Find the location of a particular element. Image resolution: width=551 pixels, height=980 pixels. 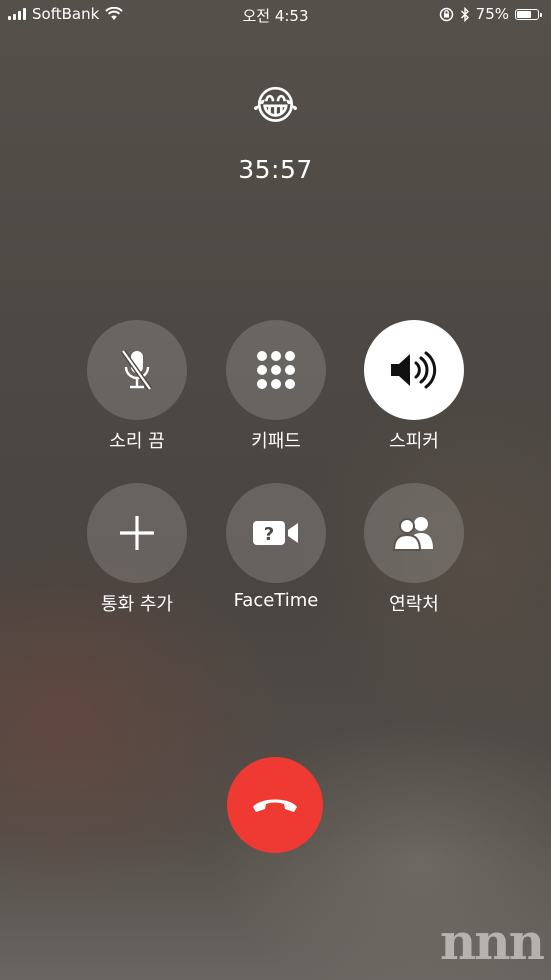

contacts-button: 연락처 is located at coordinates (414, 549).